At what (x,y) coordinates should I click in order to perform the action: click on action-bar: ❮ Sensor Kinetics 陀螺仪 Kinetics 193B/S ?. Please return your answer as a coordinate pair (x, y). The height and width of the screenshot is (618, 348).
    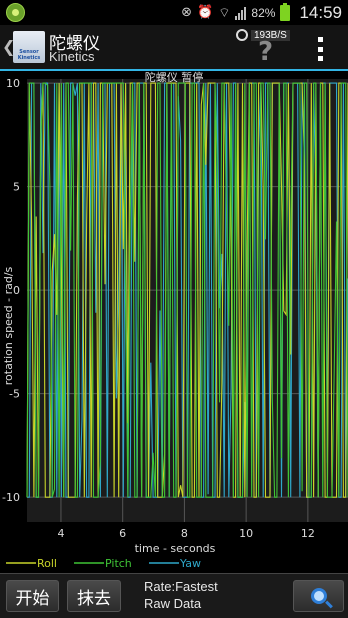
    Looking at the image, I should click on (174, 48).